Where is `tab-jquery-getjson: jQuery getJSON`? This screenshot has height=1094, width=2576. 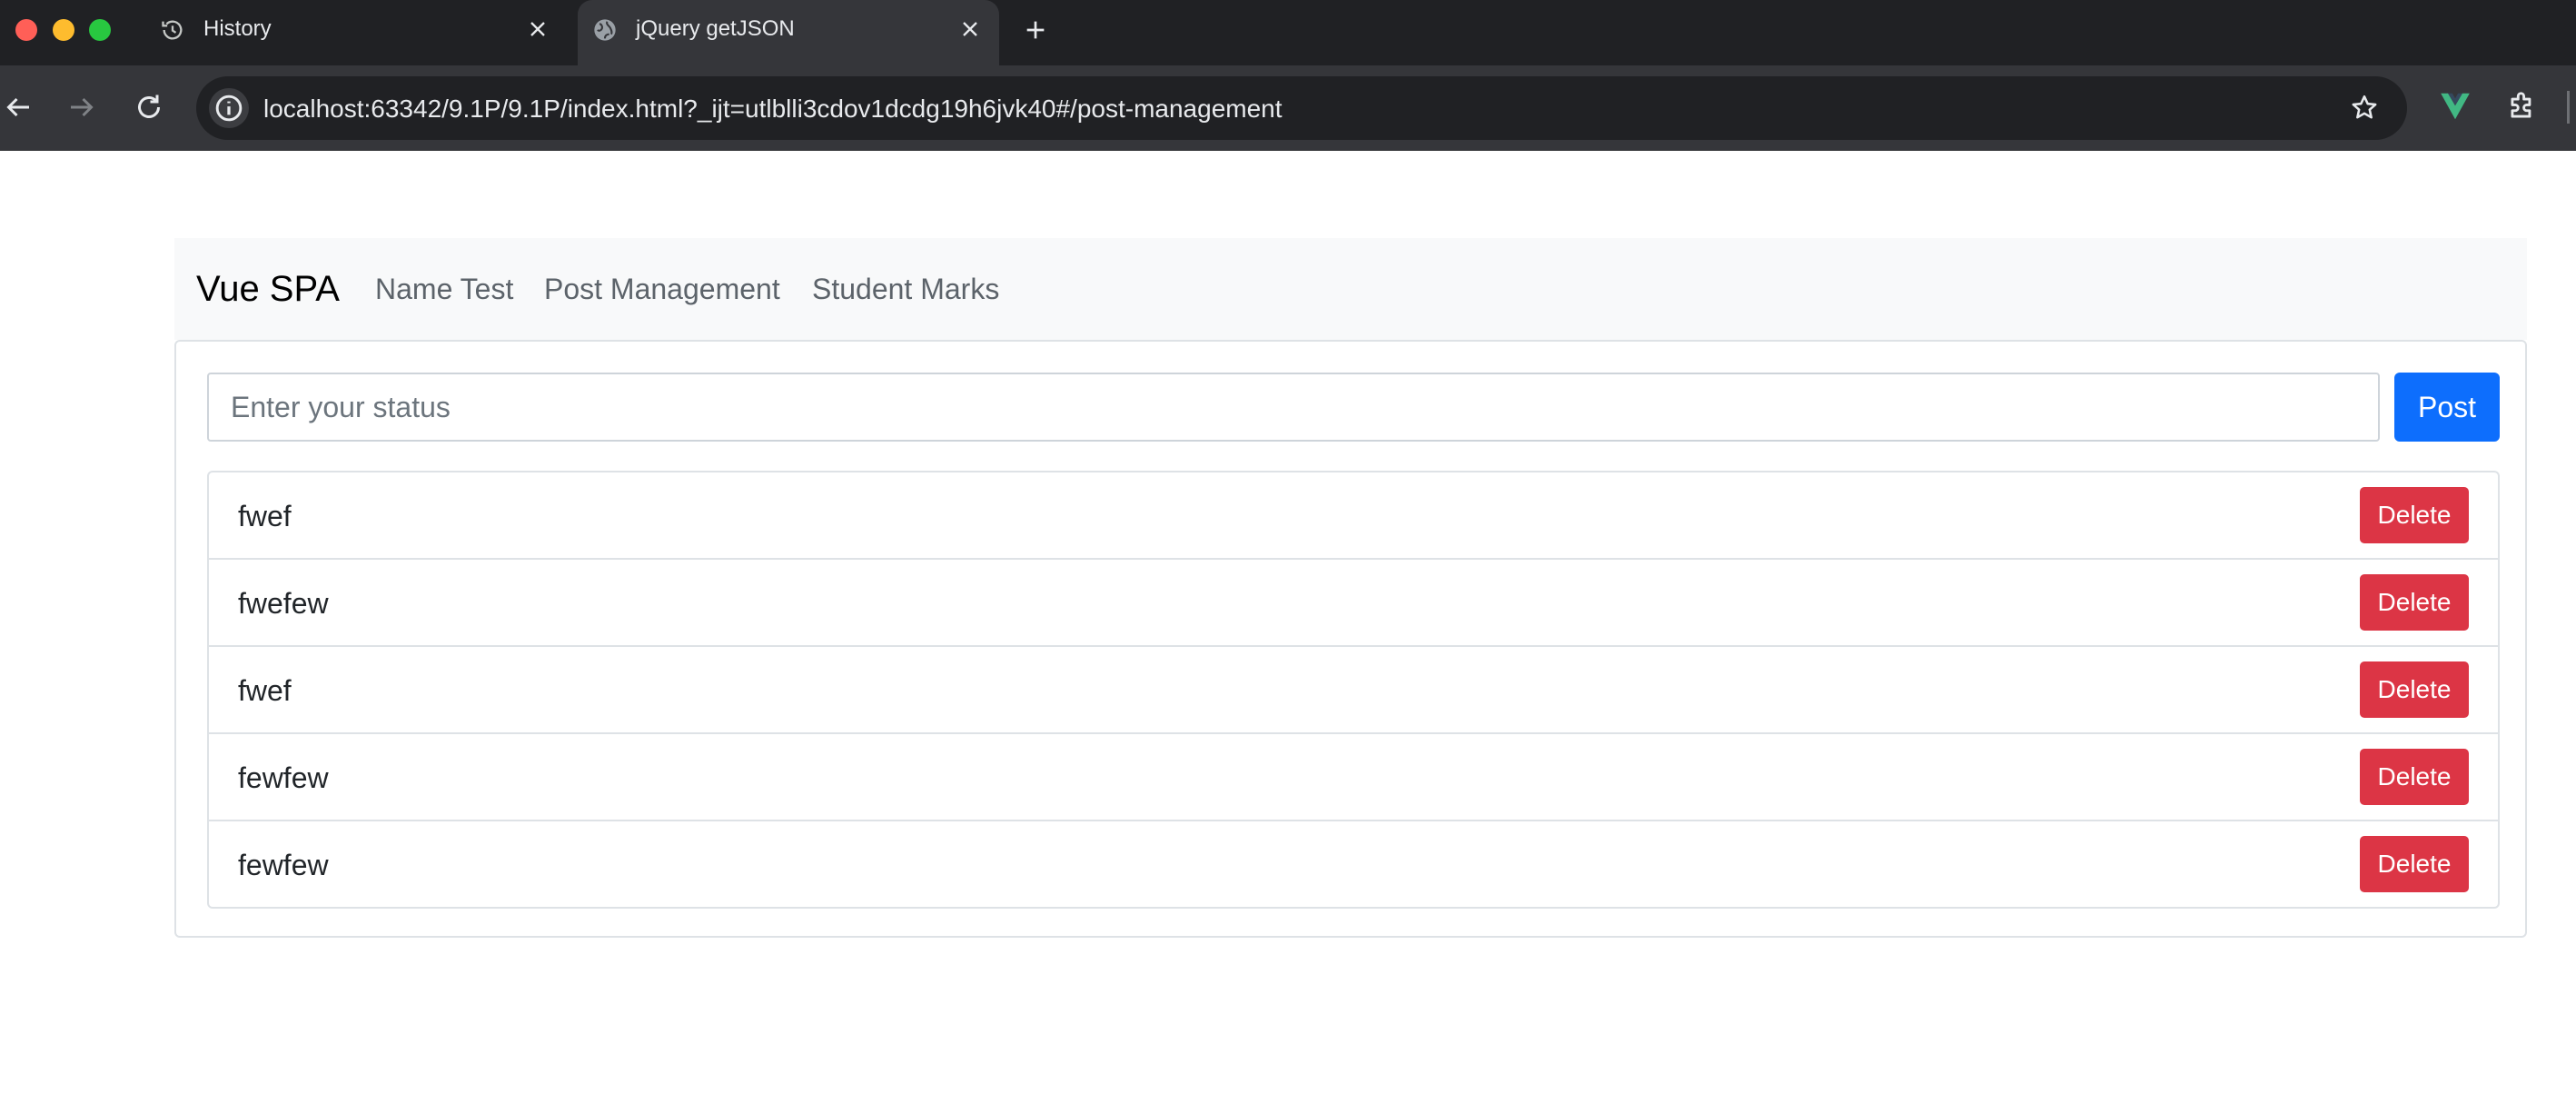
tab-jquery-getjson: jQuery getJSON is located at coordinates (788, 32).